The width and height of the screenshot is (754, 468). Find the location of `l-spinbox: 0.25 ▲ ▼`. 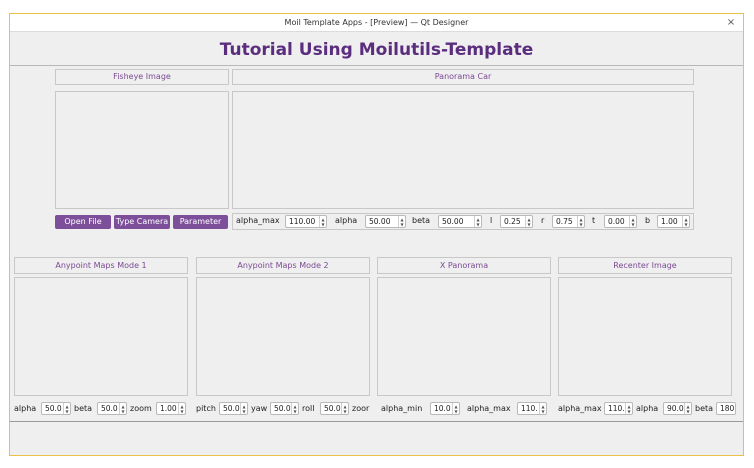

l-spinbox: 0.25 ▲ ▼ is located at coordinates (516, 221).